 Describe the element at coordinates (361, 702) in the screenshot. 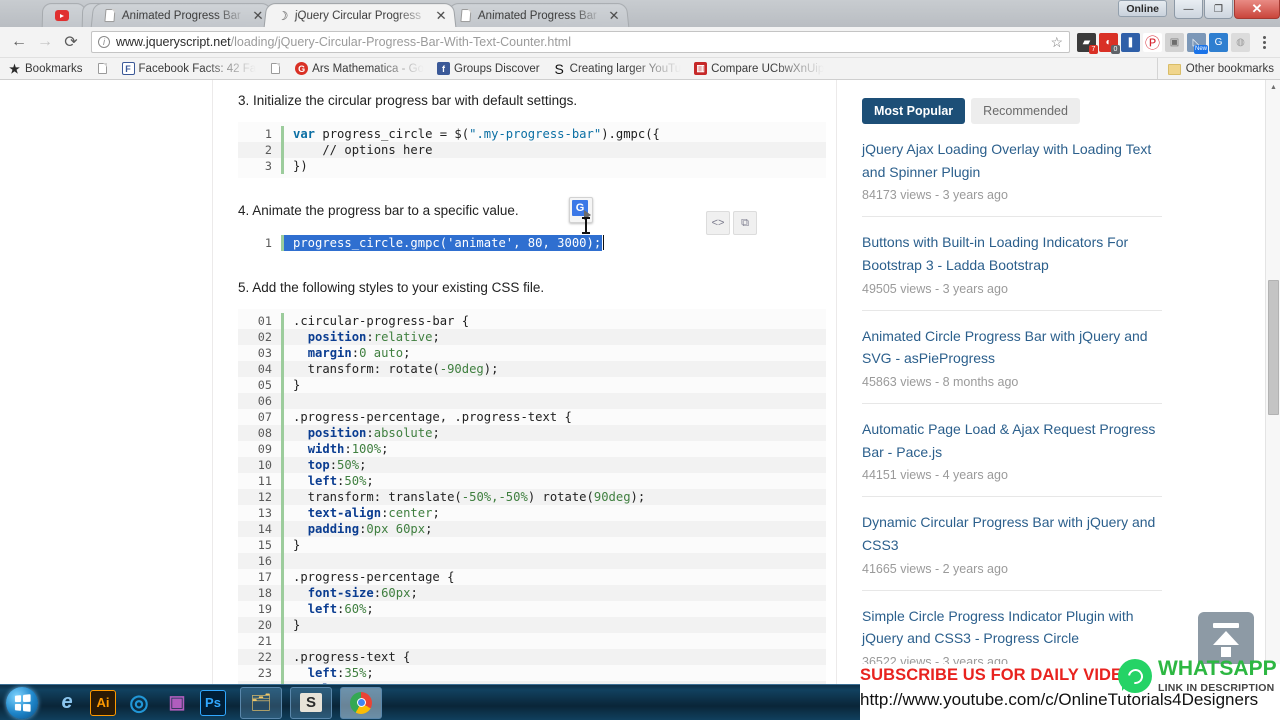

I see `chrome-task` at that location.